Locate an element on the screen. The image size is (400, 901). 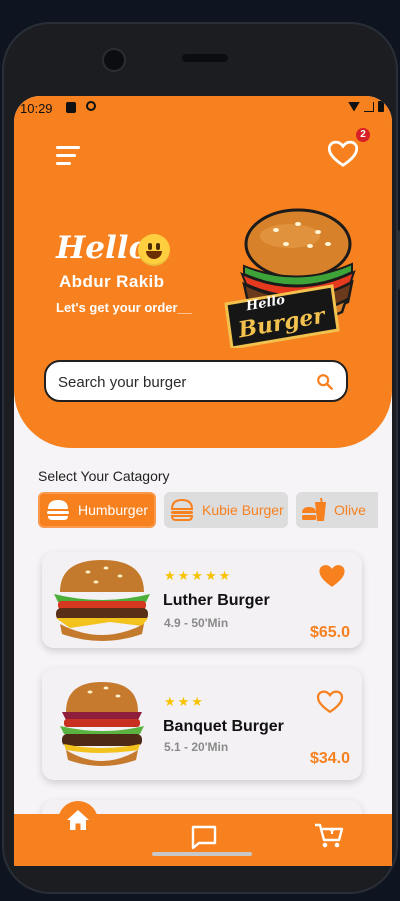
heart-filled-icon is located at coordinates (332, 576).